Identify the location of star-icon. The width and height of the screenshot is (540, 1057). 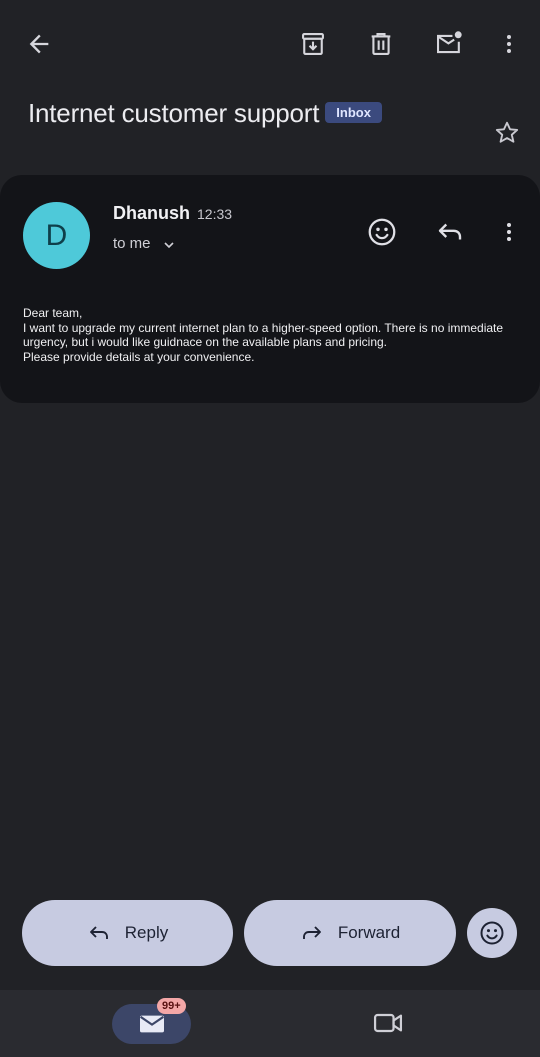
(507, 132).